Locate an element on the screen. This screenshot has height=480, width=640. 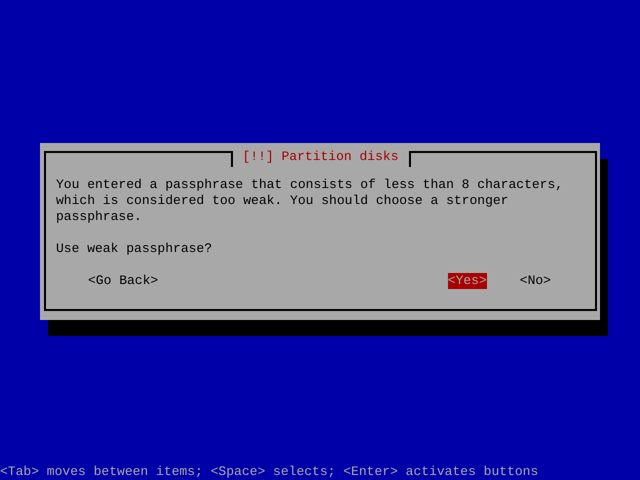
choice-button: <No> is located at coordinates (535, 281).